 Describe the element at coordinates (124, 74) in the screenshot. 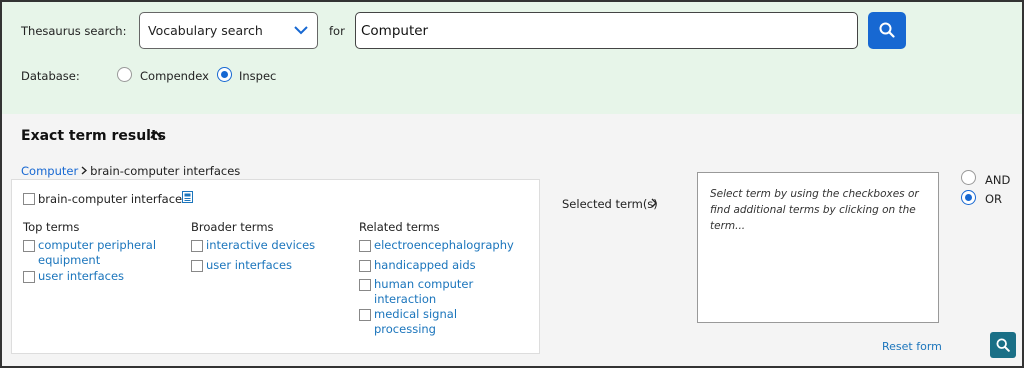

I see `database-radio-compendex` at that location.